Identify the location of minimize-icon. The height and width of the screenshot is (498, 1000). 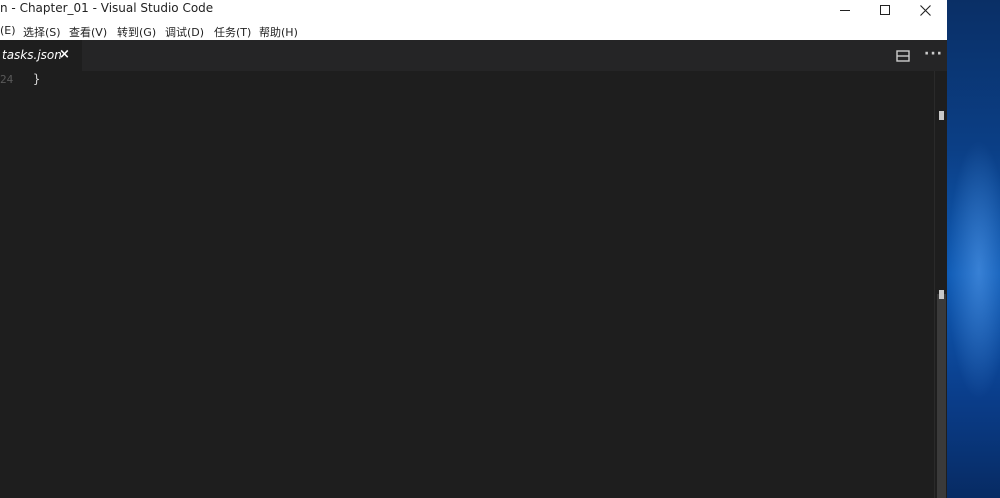
(845, 10).